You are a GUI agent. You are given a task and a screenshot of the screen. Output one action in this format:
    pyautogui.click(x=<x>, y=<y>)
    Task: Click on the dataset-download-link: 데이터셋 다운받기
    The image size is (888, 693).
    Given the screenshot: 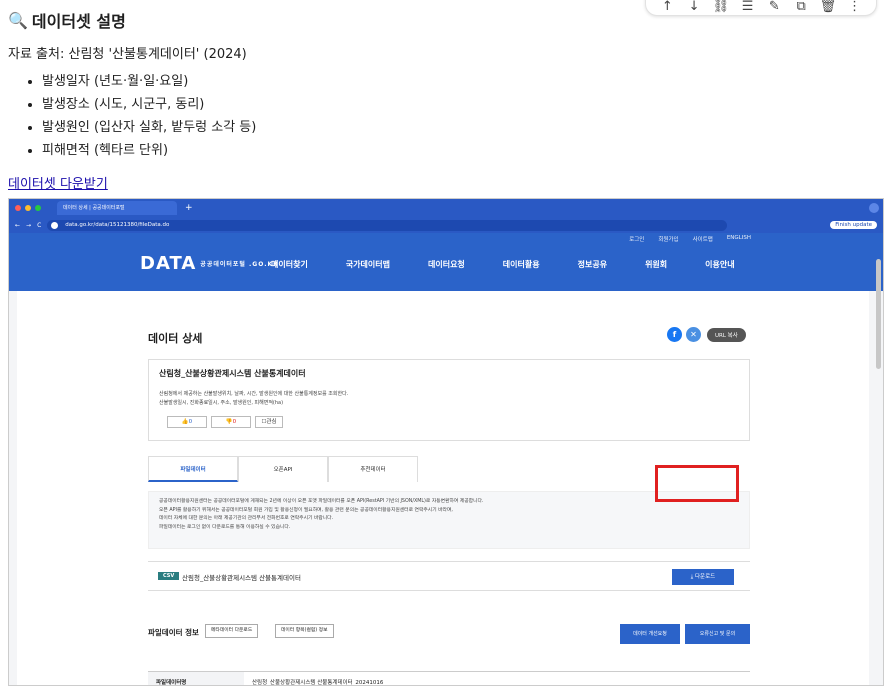 What is the action you would take?
    pyautogui.click(x=58, y=182)
    